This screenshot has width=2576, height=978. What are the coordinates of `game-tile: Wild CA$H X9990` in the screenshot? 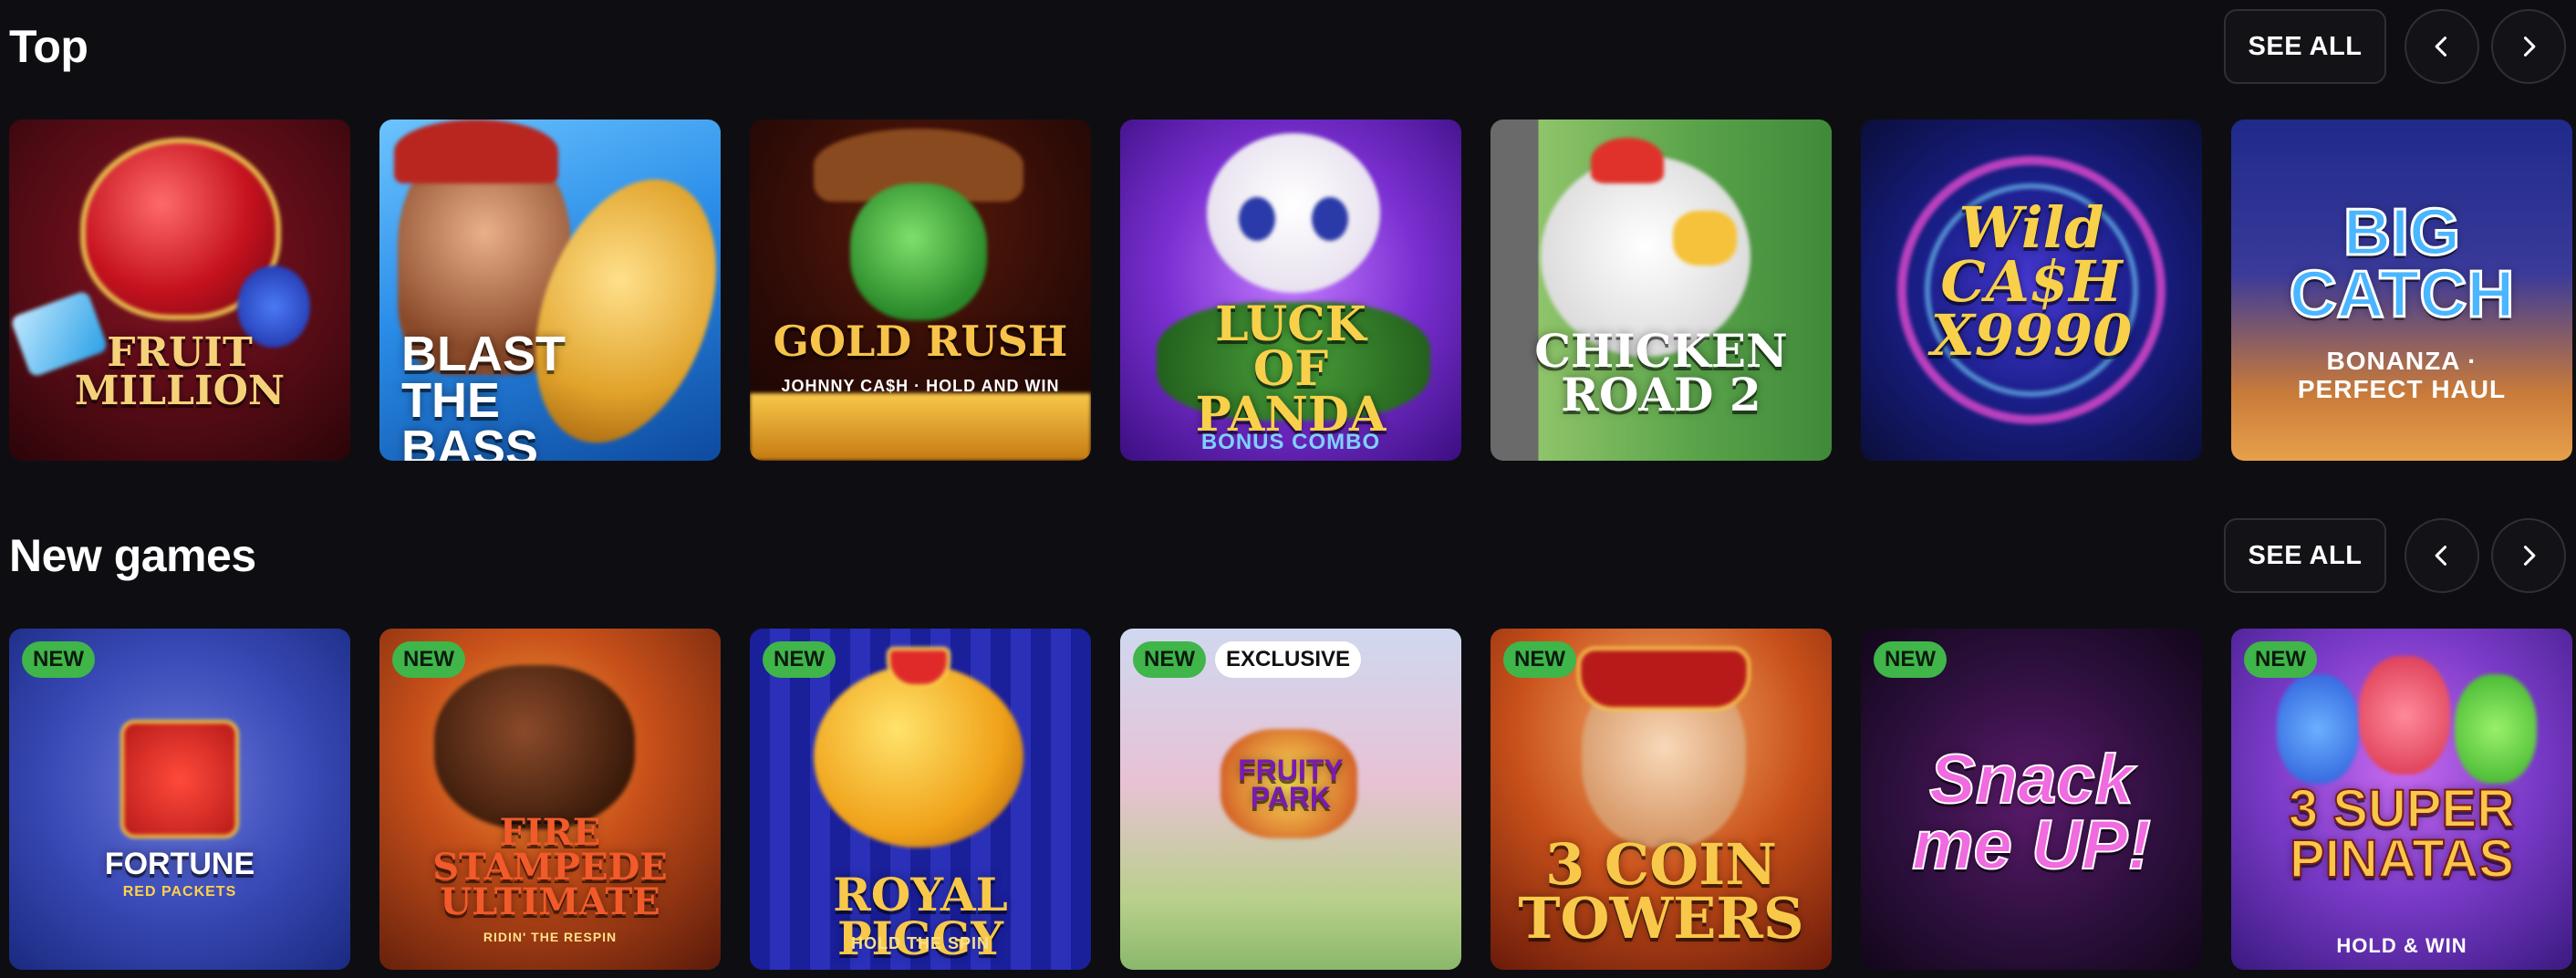 It's located at (2031, 291).